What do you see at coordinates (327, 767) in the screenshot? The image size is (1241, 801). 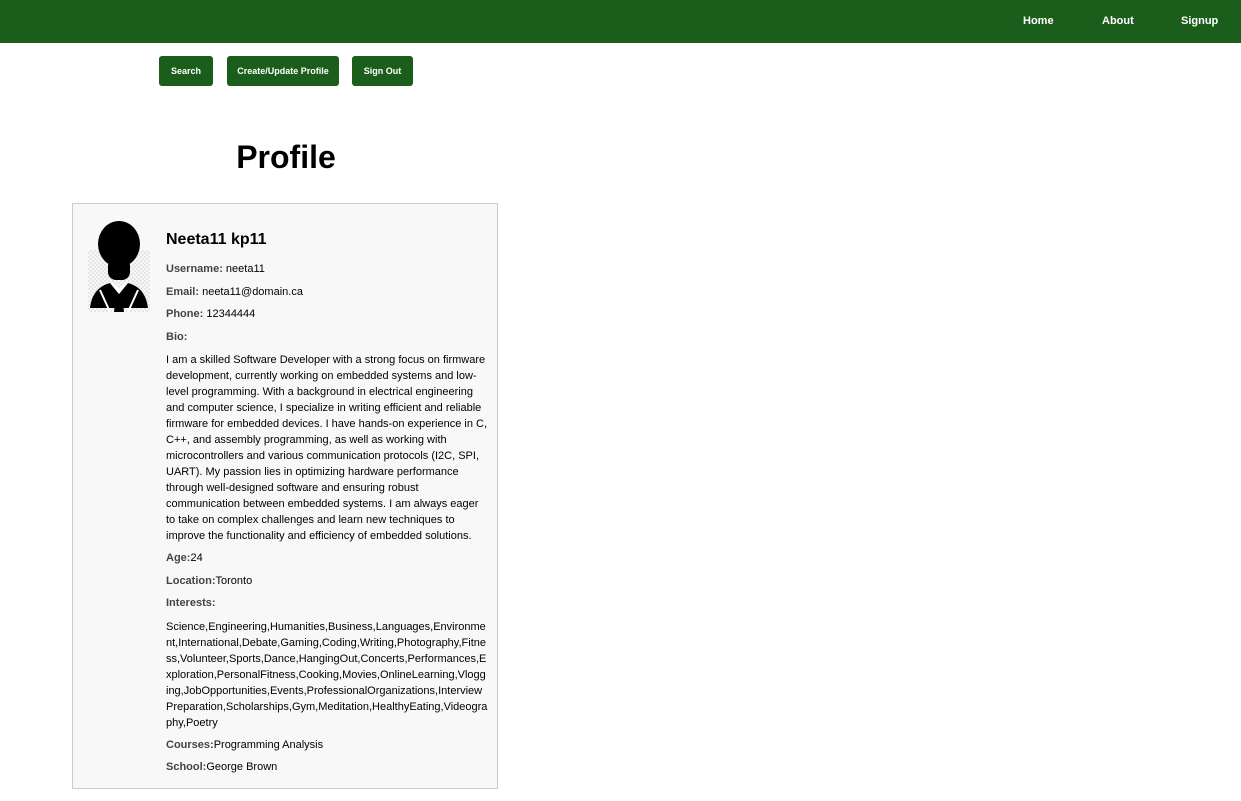 I see `school-row: School:George Brown` at bounding box center [327, 767].